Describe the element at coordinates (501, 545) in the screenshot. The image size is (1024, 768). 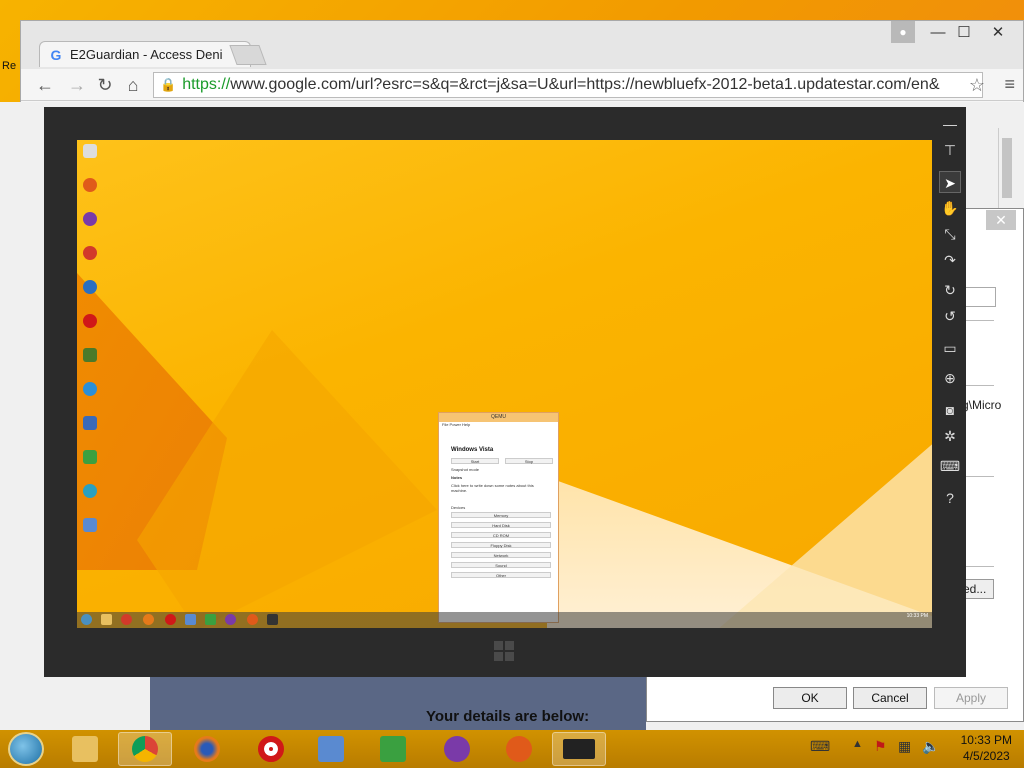
I see `device-floppy: Floppy Disk` at that location.